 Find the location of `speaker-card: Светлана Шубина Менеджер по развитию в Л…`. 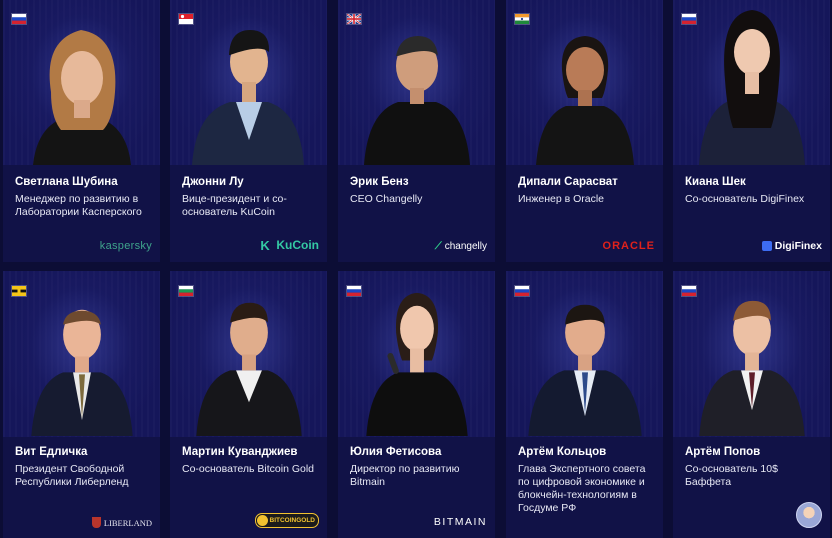

speaker-card: Светлана Шубина Менеджер по развитию в Л… is located at coordinates (81, 131).